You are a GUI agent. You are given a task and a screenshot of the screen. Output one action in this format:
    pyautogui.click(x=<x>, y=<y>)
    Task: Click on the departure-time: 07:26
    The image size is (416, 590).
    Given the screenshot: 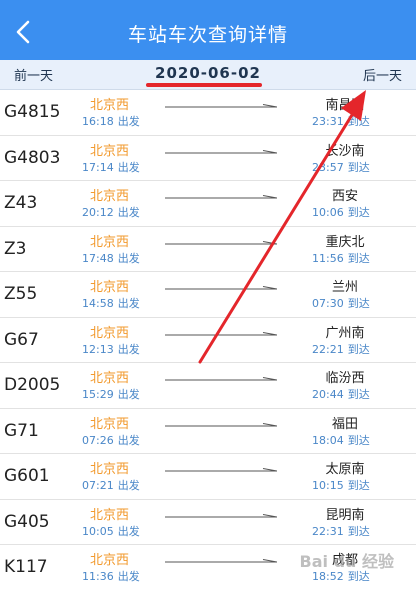 What is the action you would take?
    pyautogui.click(x=98, y=440)
    